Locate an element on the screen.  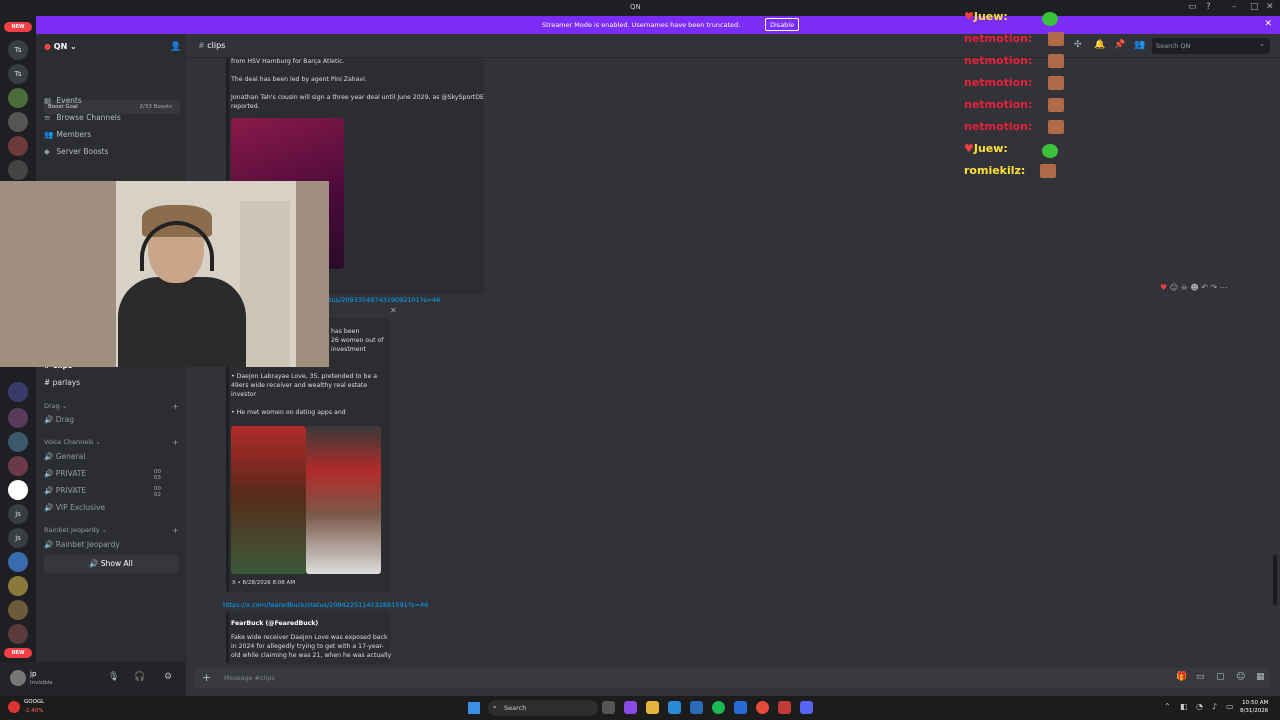
invite-icon: 👤 is located at coordinates (175, 47).